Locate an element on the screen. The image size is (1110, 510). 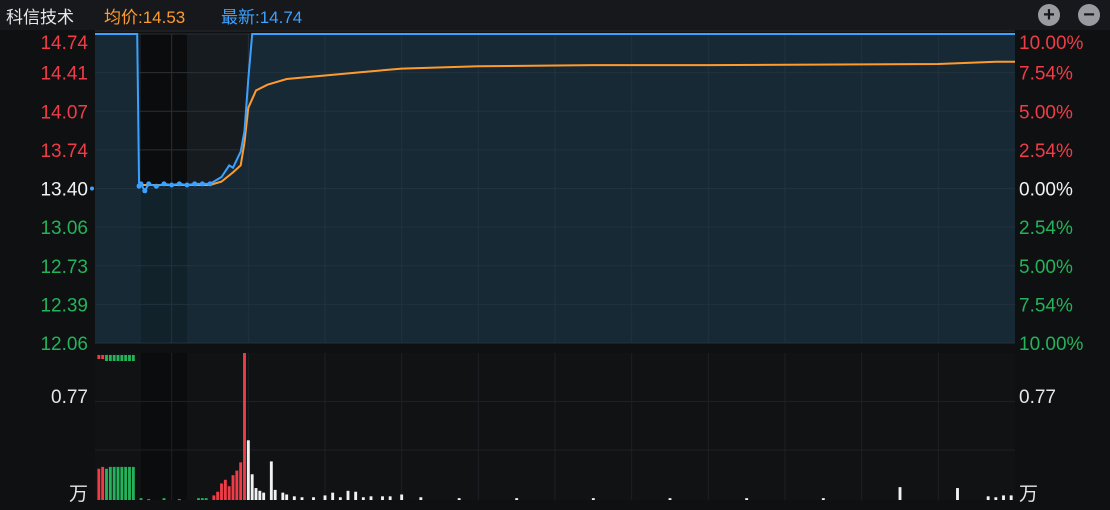
prev-close-marker is located at coordinates (92, 188).